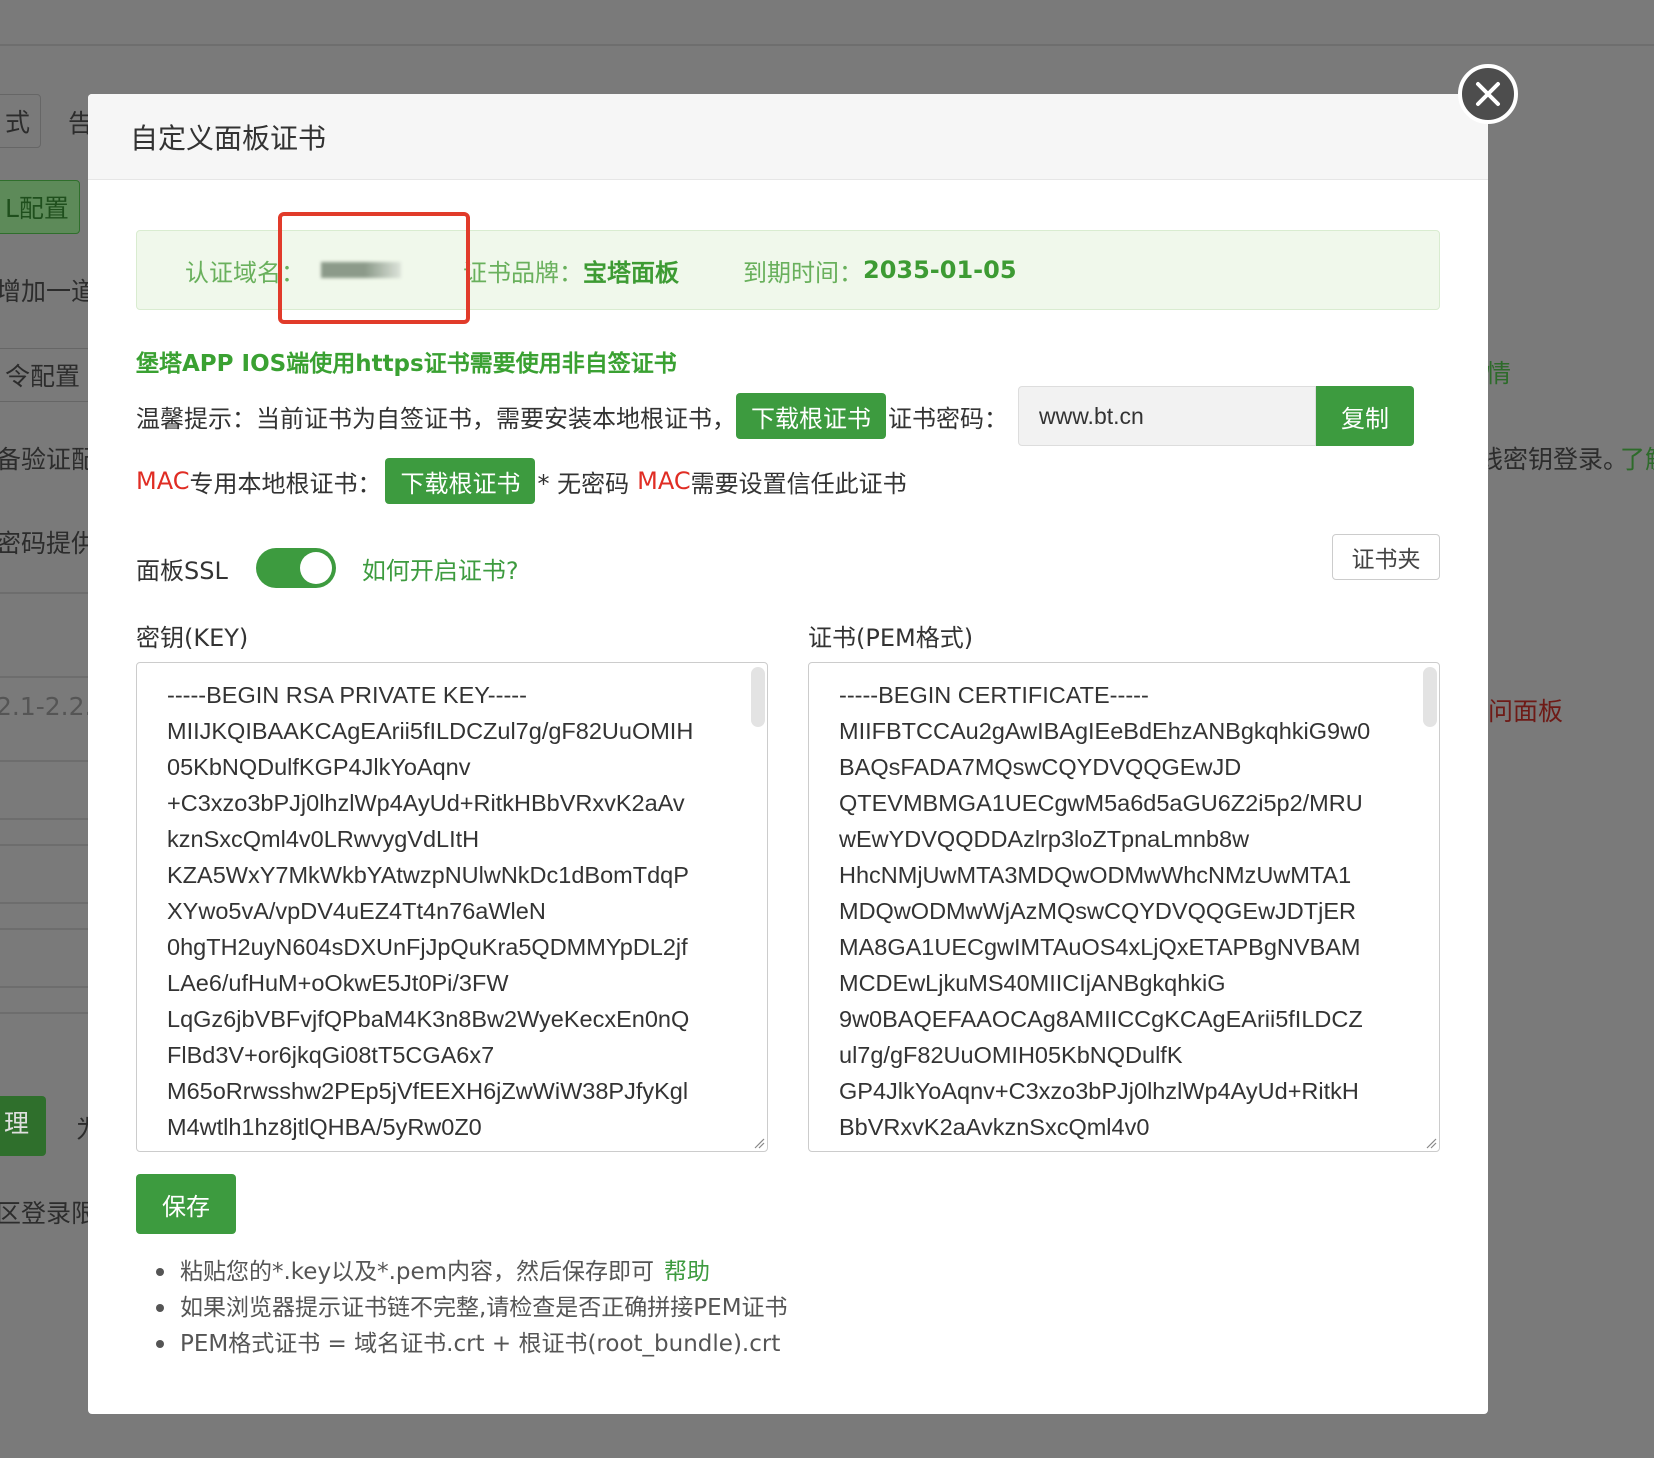 The height and width of the screenshot is (1458, 1654). Describe the element at coordinates (48, 1213) in the screenshot. I see `bg-region-limit-text: 区登录限` at that location.